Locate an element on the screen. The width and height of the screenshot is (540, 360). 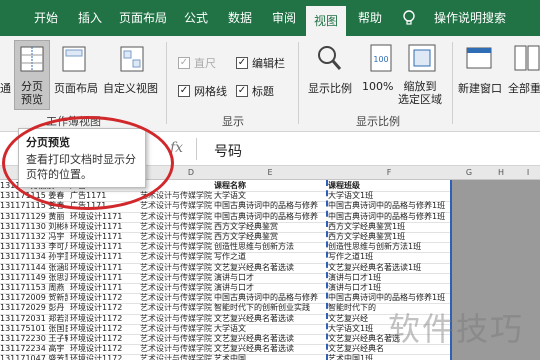
table-cell: 艺术中国1班 is located at coordinates (389, 357).